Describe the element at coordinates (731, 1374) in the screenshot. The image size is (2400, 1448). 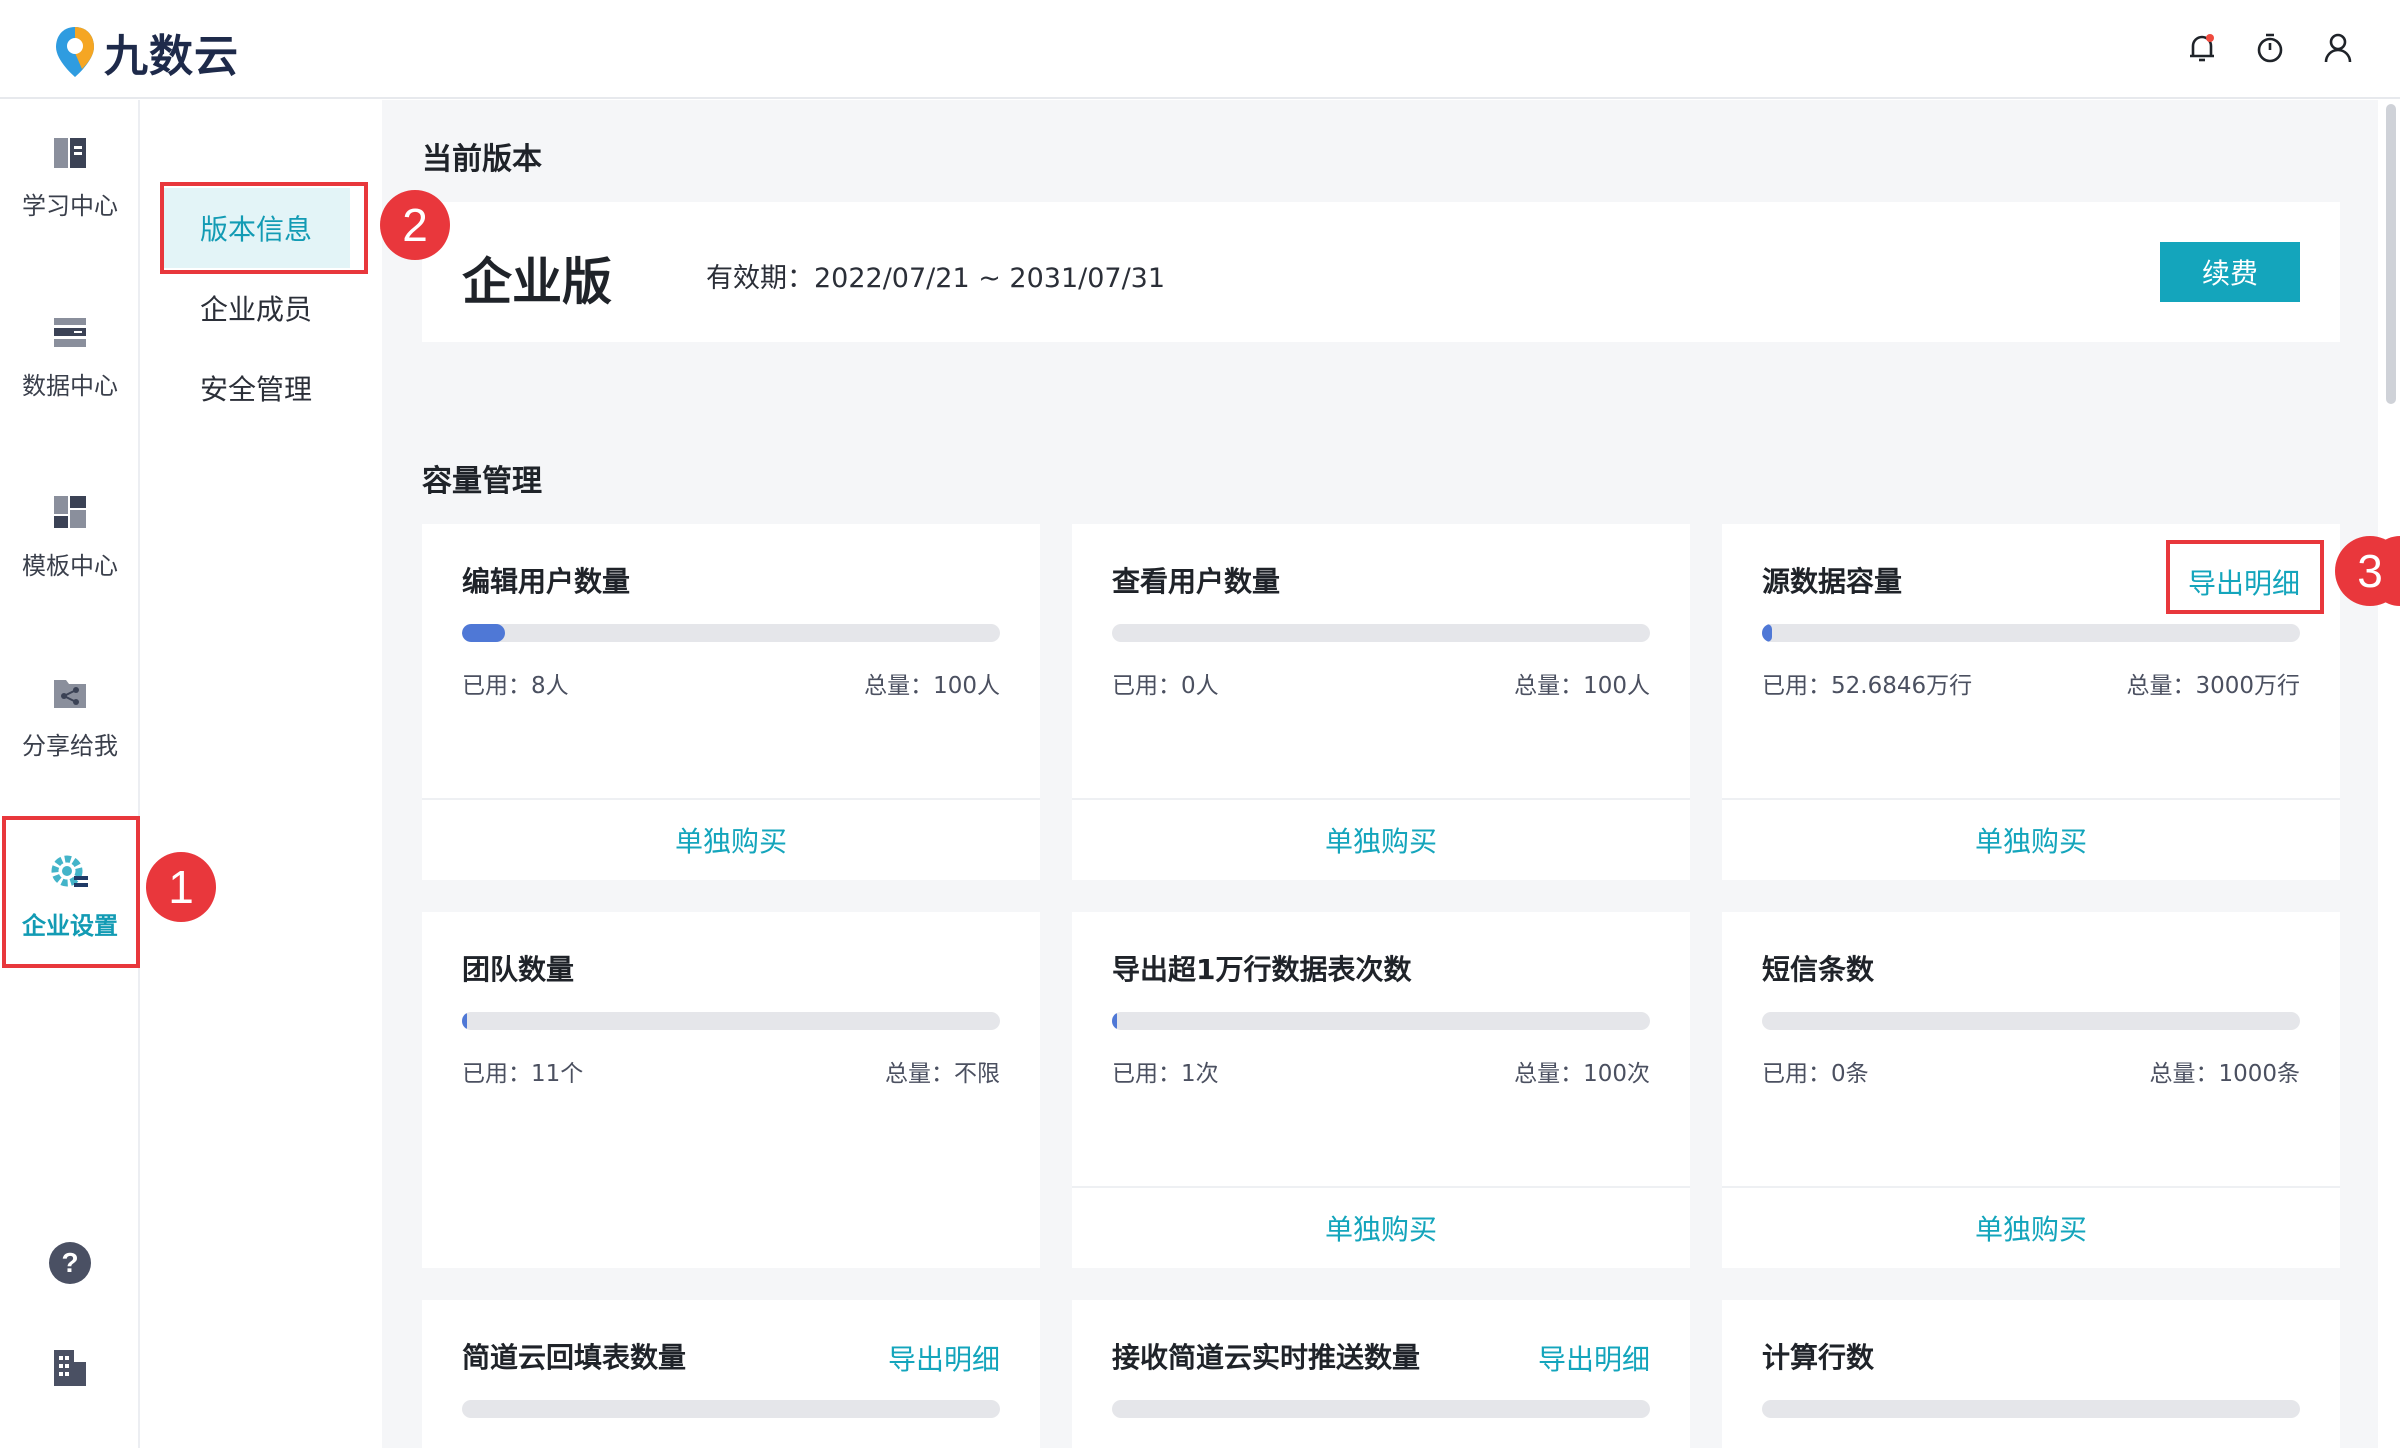
I see `capacity-card-jdy-backfill: 简道云回填表数量 导出明细` at that location.